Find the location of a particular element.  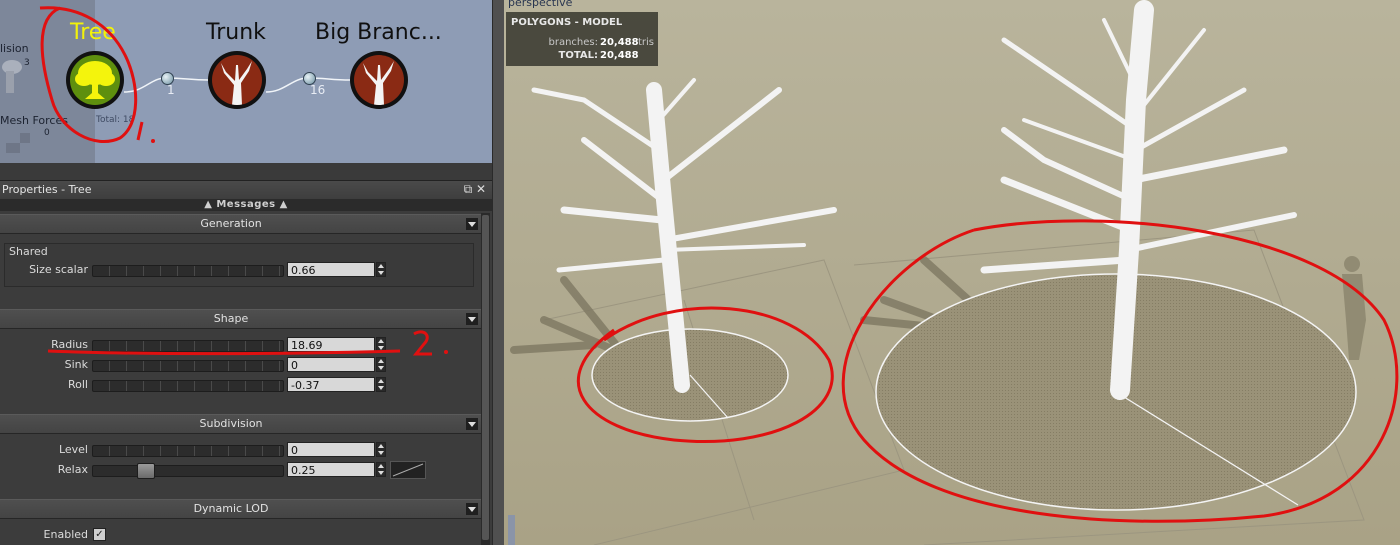

stats-total-value: 20,488 is located at coordinates (619, 55).